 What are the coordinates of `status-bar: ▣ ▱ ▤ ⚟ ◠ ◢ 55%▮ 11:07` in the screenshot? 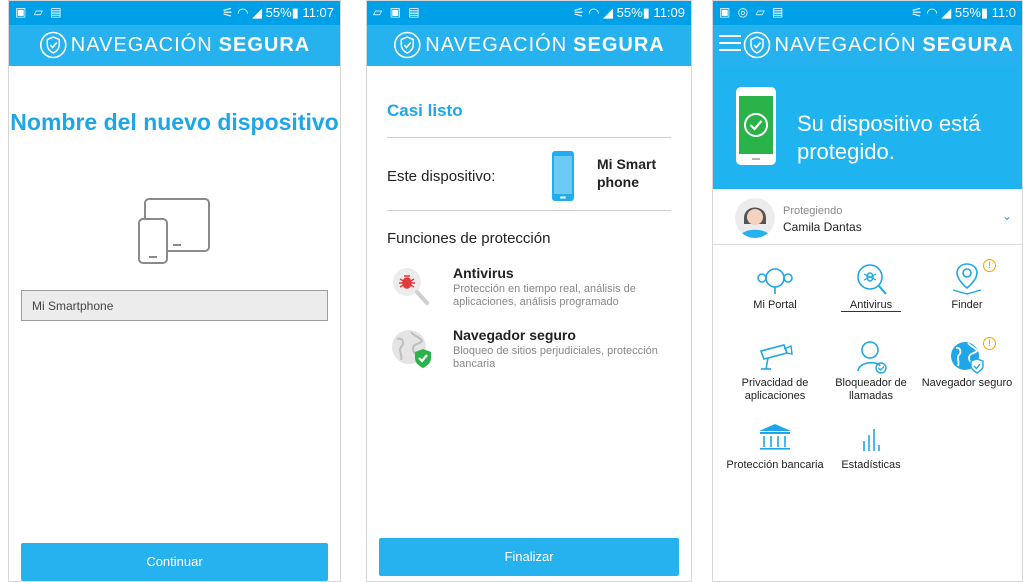 It's located at (174, 13).